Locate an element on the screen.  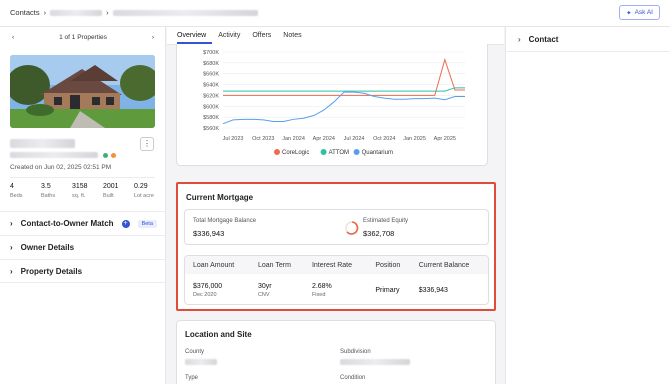
section-property-details: › Property Details is located at coordinates (83, 271).